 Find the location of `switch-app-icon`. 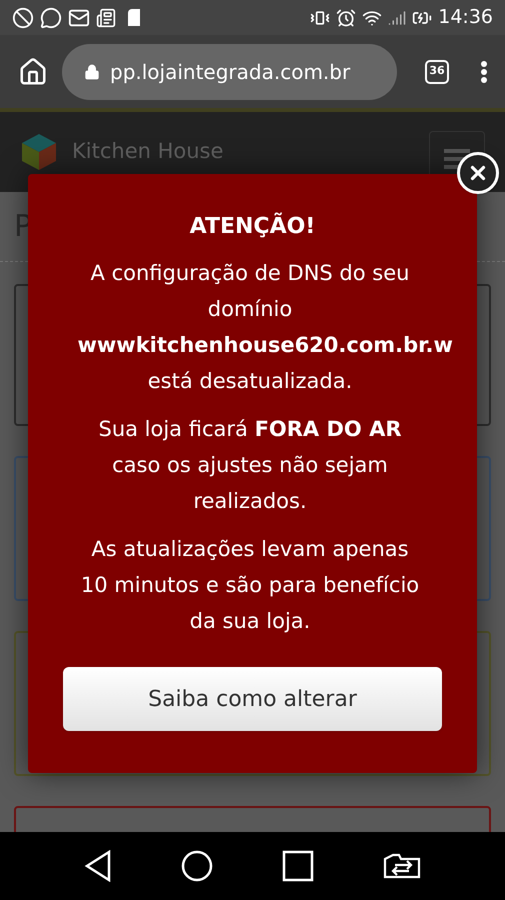

switch-app-icon is located at coordinates (401, 866).